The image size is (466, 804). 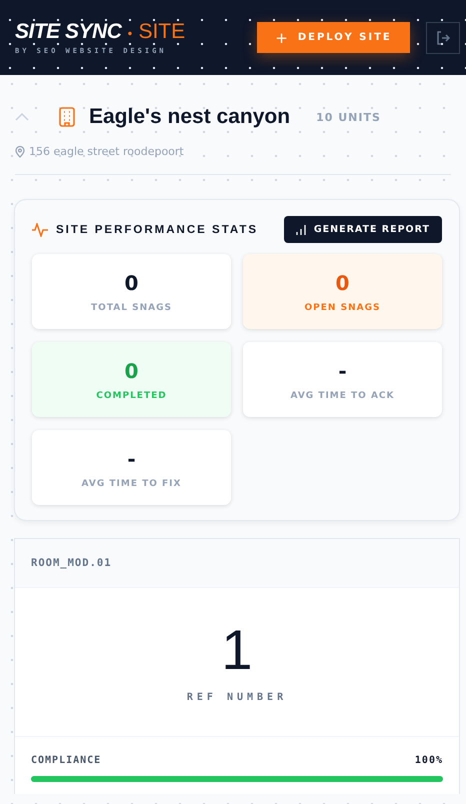 What do you see at coordinates (428, 760) in the screenshot?
I see `compliance-reading: 100%` at bounding box center [428, 760].